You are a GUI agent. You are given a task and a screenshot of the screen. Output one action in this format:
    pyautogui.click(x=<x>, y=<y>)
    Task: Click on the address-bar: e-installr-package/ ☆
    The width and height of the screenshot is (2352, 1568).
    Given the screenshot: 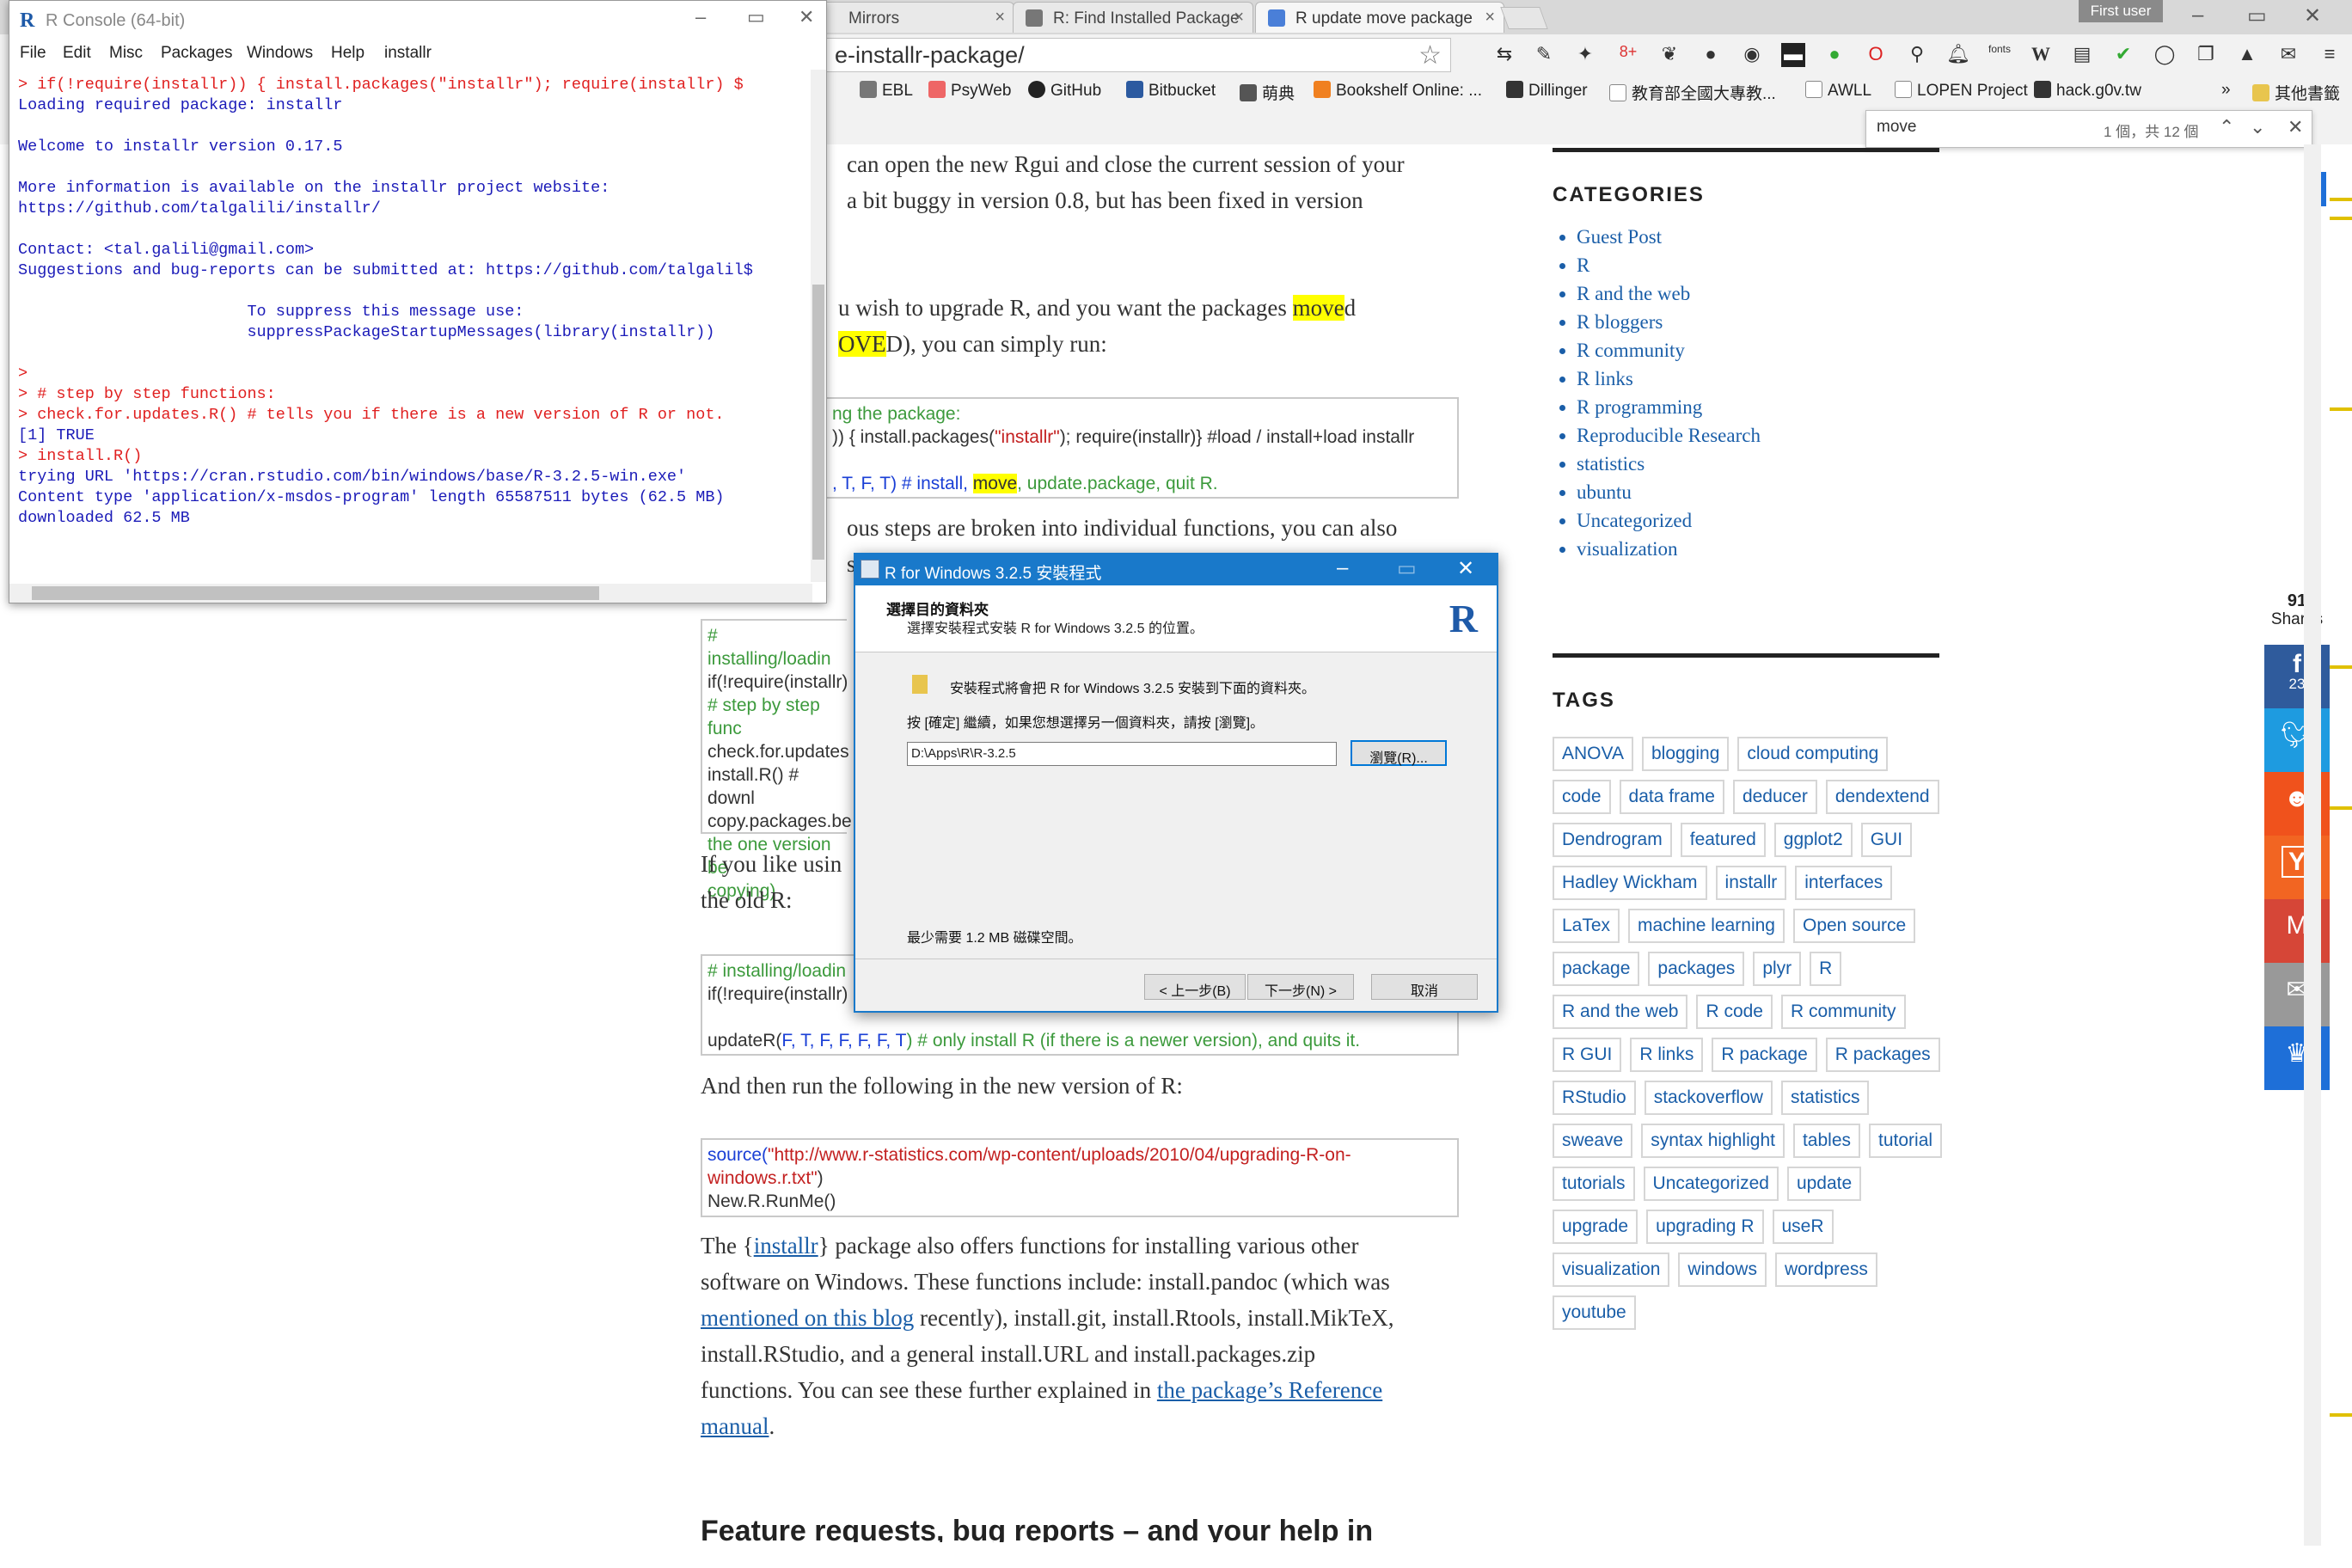 What is the action you would take?
    pyautogui.click(x=1138, y=55)
    